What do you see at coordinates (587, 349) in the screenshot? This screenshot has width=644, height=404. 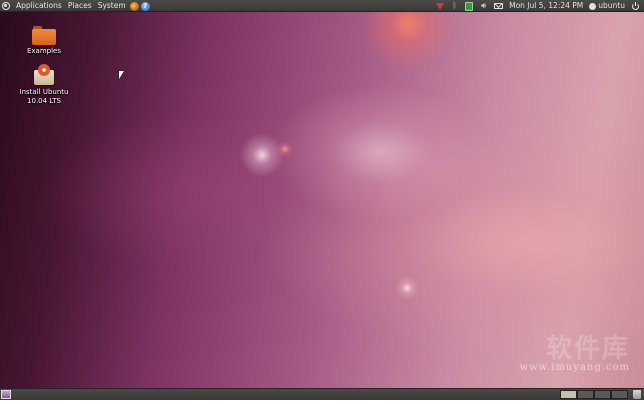 I see `watermark-logo: 软件库` at bounding box center [587, 349].